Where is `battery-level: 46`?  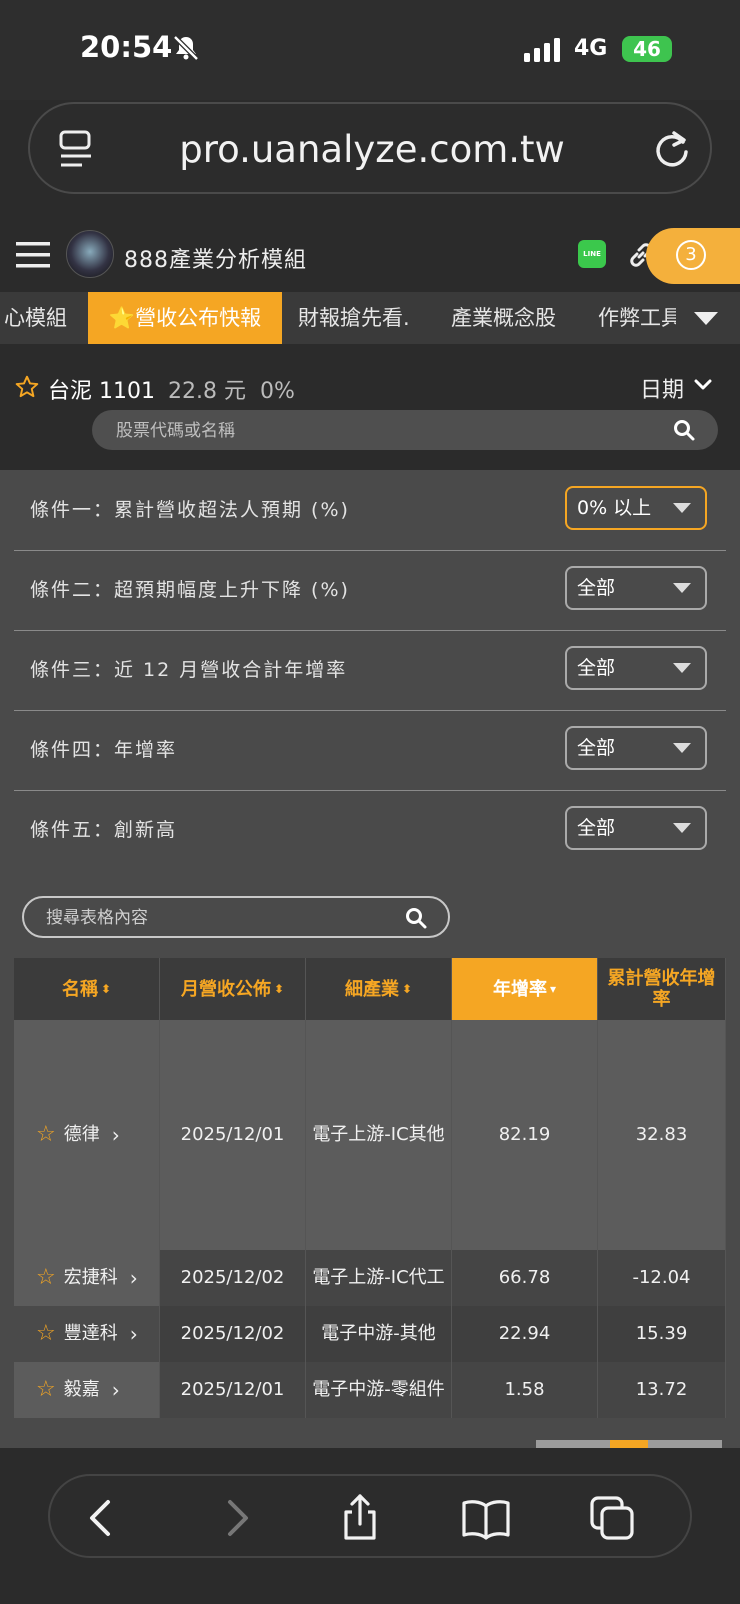 battery-level: 46 is located at coordinates (647, 49).